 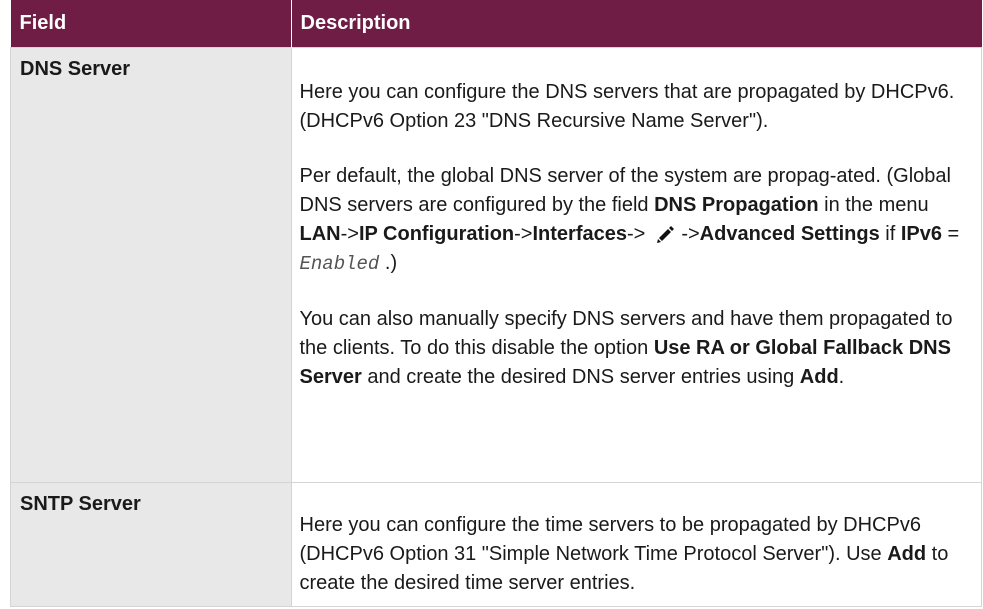 I want to click on field-column-header: Field, so click(x=151, y=24).